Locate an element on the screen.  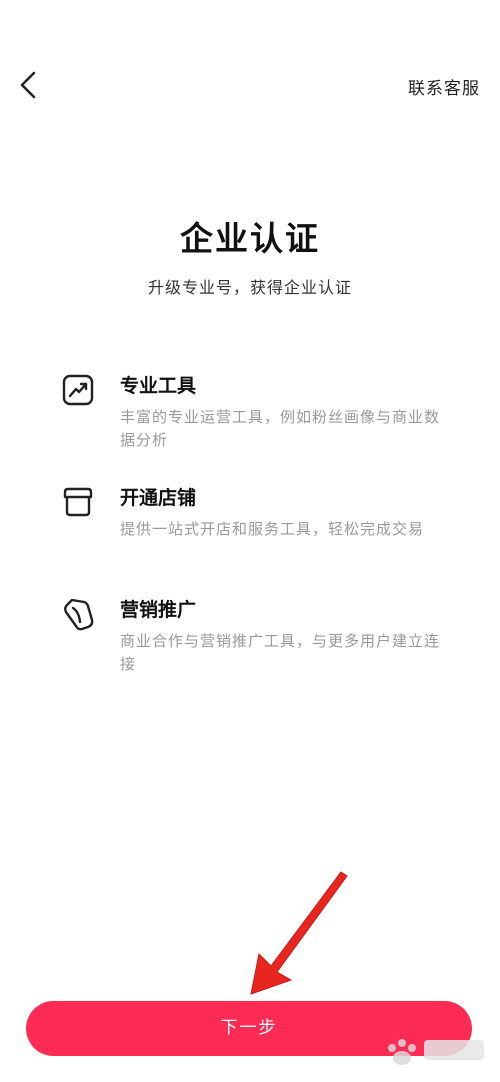
feature-item-open-store: 开通店铺 提供一站式开店和服务工具，轻松完成交易 is located at coordinates (255, 538).